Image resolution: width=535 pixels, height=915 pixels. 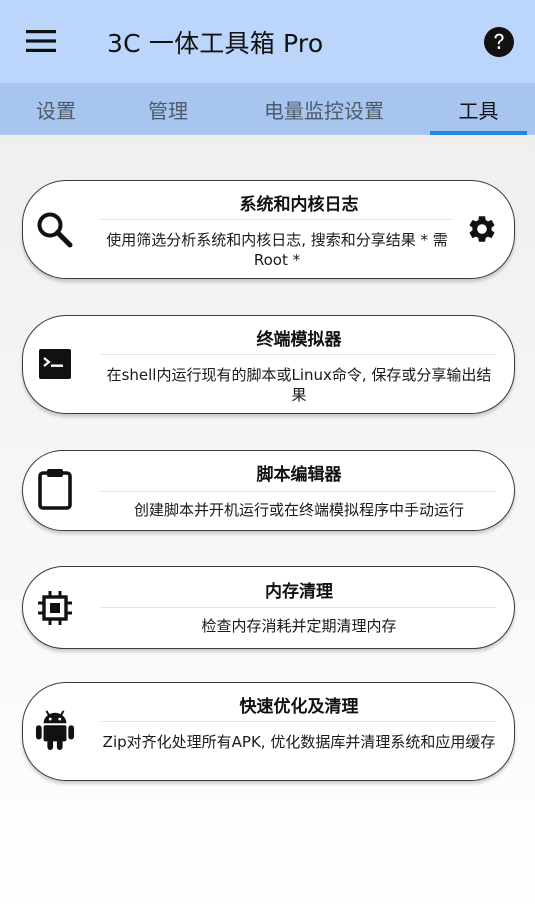 What do you see at coordinates (268, 731) in the screenshot?
I see `tool-card-quick-optimize: 快速优化及清理 Zip对齐化处理所有APK, 优化数据库并清理系统和应用缓存` at bounding box center [268, 731].